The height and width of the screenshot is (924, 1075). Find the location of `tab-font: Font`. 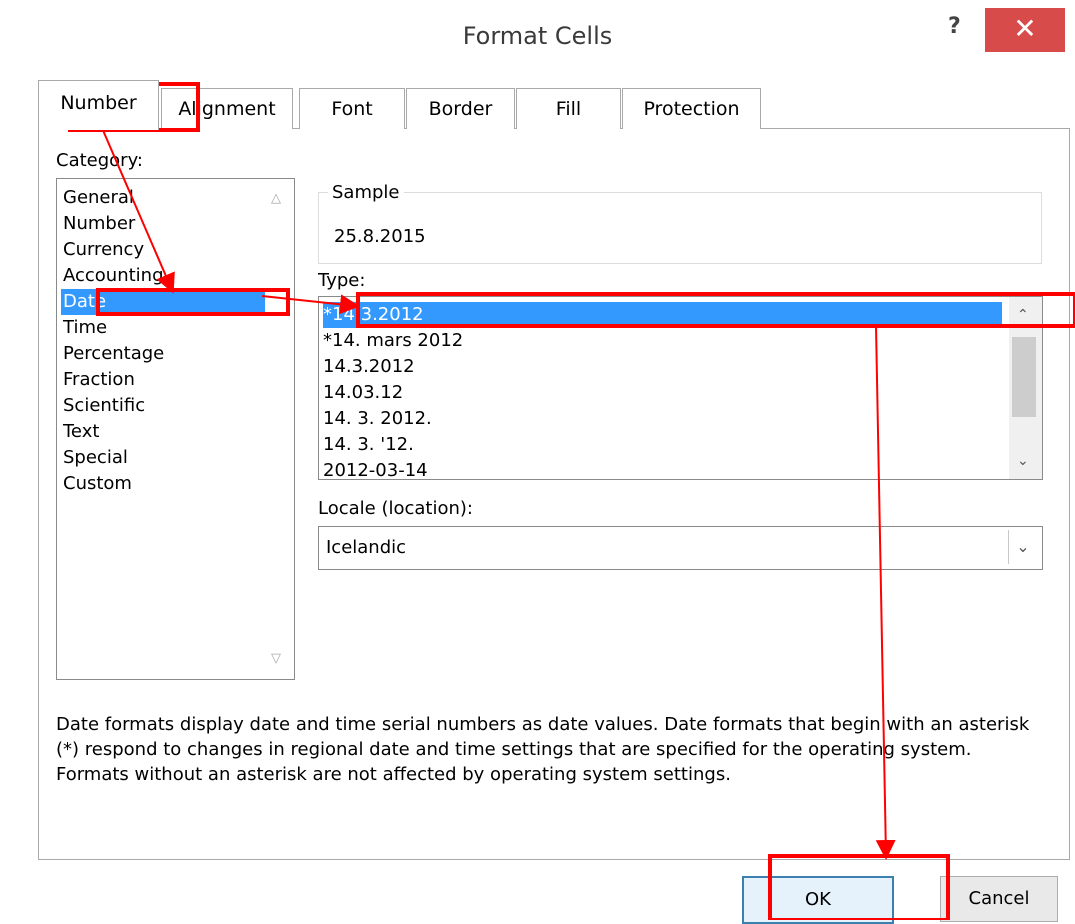

tab-font: Font is located at coordinates (352, 108).